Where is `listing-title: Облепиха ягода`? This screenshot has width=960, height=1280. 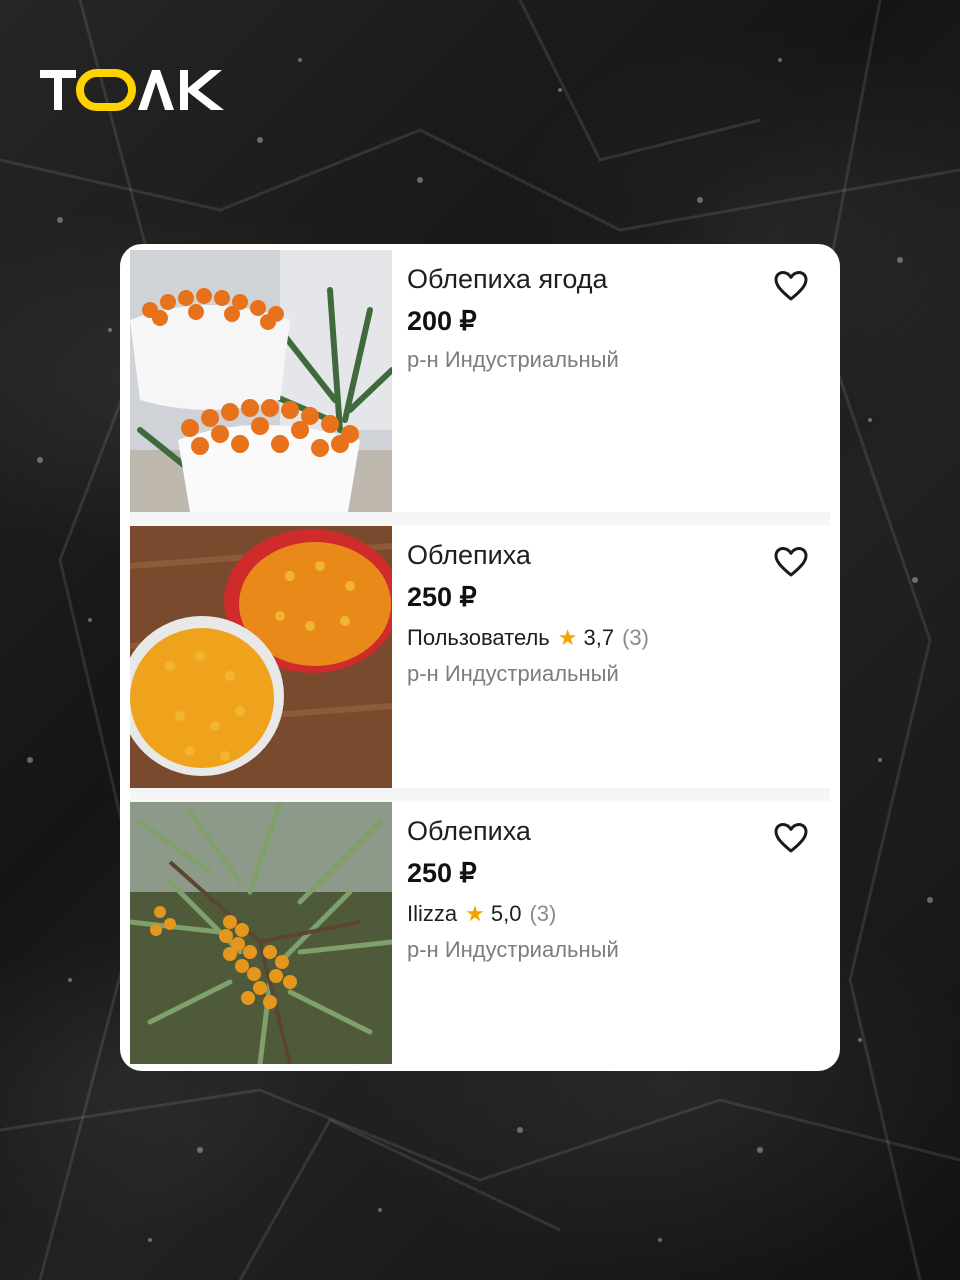
listing-title: Облепиха ягода is located at coordinates (618, 279).